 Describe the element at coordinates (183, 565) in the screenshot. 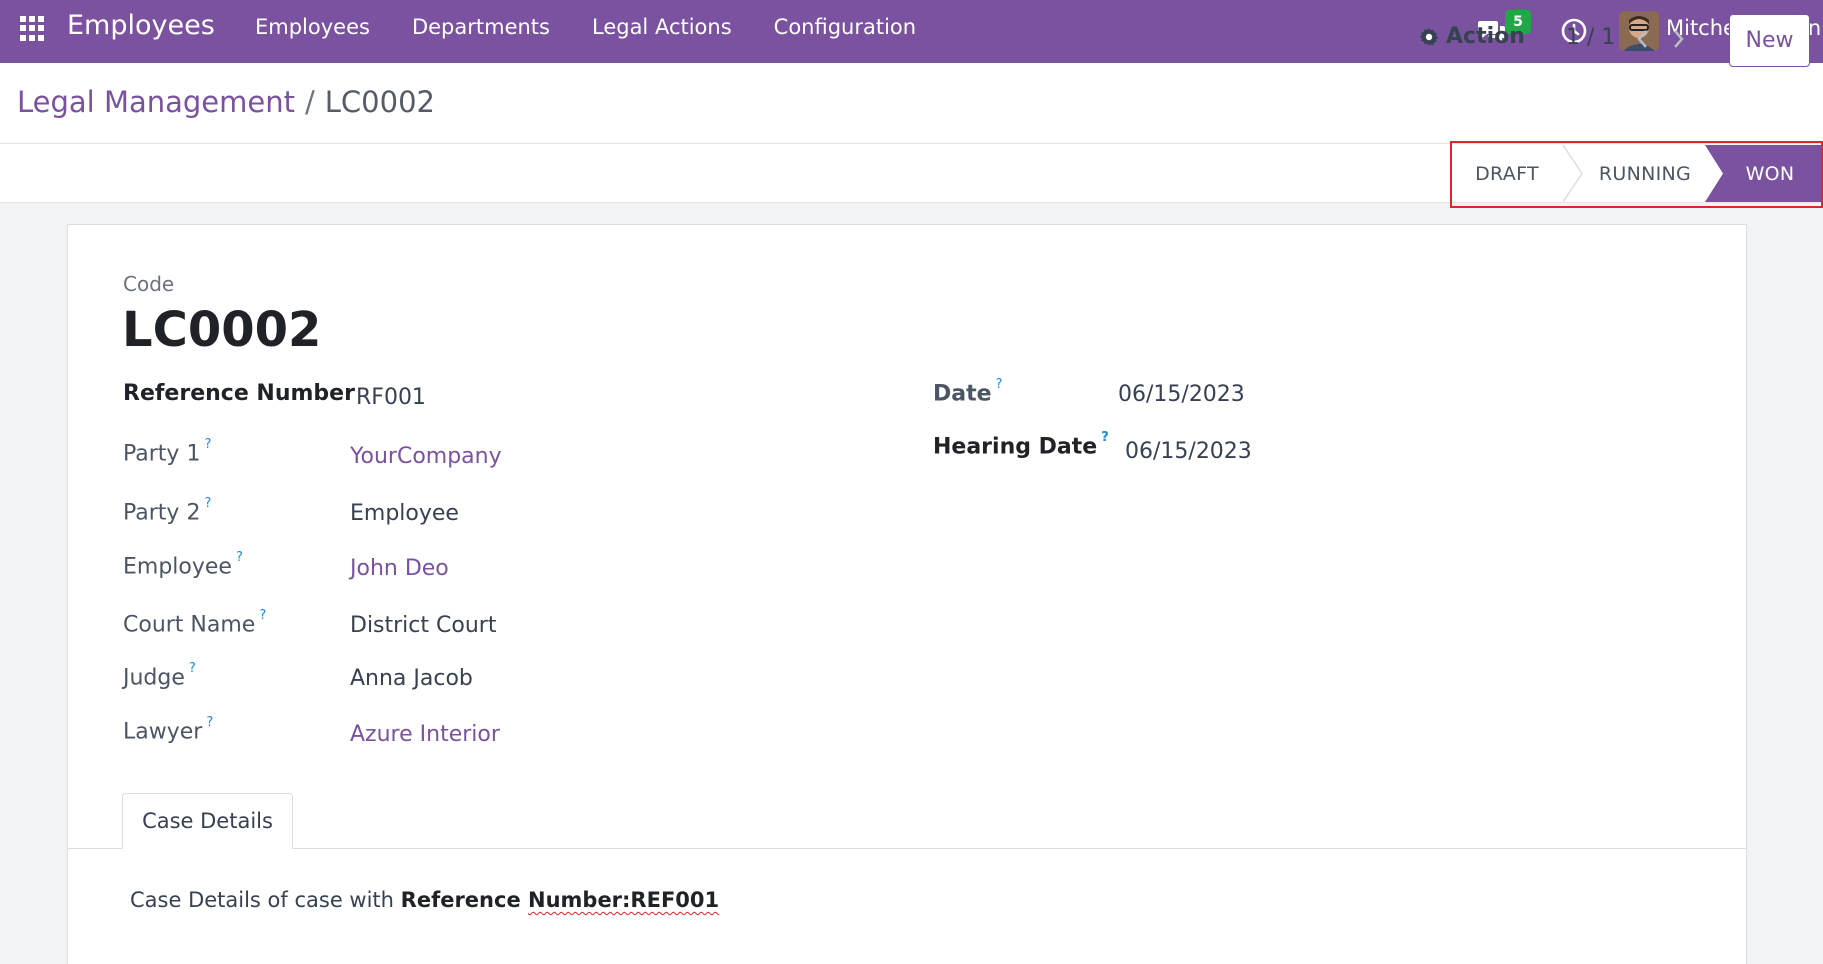

I see `employee-label: Employee?` at that location.